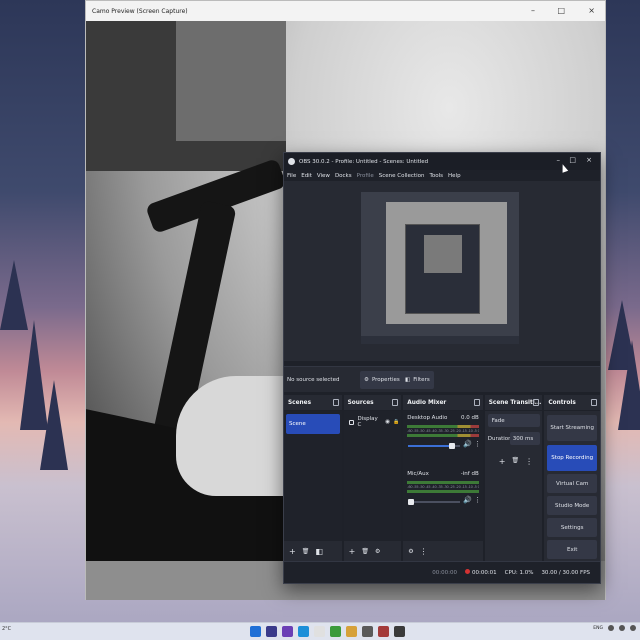  What do you see at coordinates (313, 424) in the screenshot?
I see `scene-list-item: Scene` at bounding box center [313, 424].